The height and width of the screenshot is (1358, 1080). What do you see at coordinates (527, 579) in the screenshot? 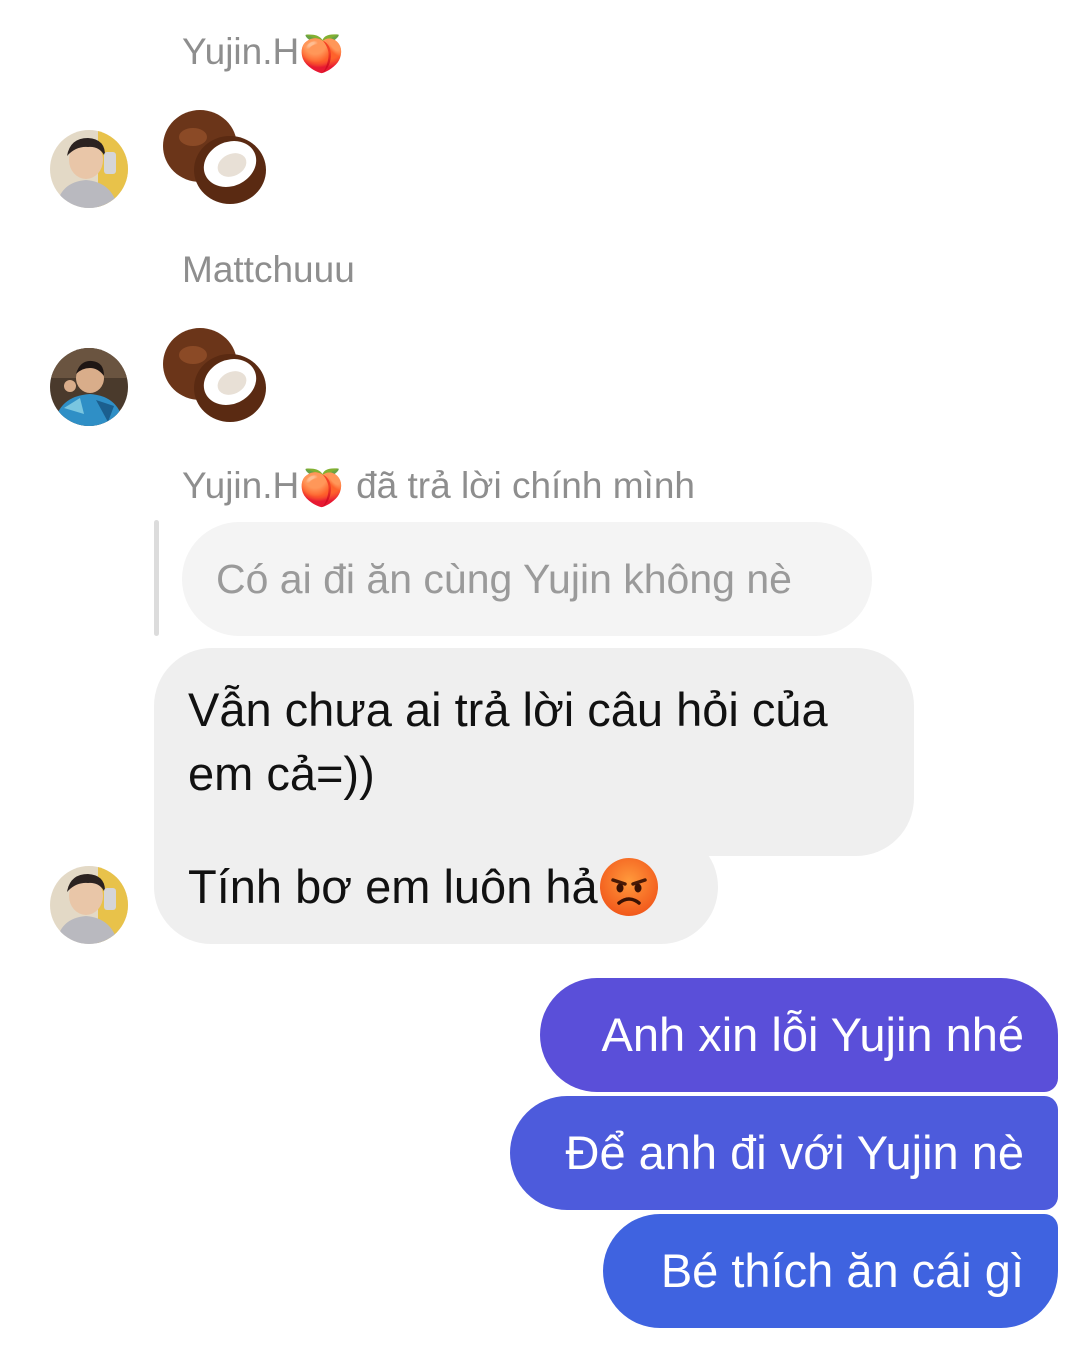
I see `quoted-message: Có ai đi ăn cùng Yujin không nè` at bounding box center [527, 579].